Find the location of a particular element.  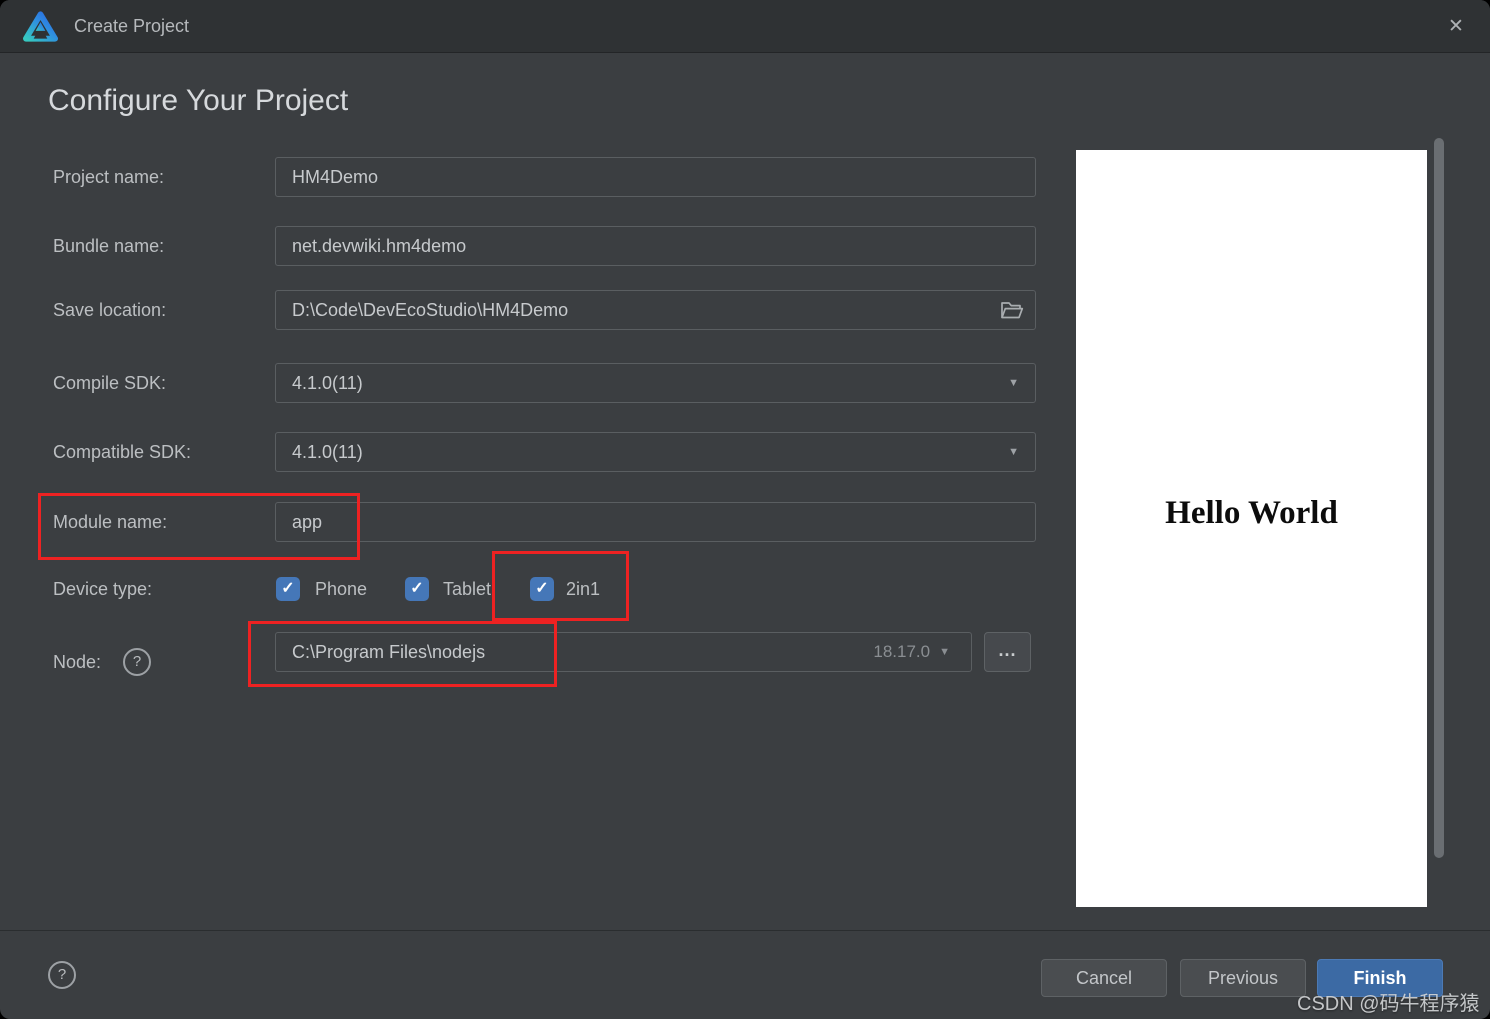

title-bar: Create Project ✕ is located at coordinates (745, 26).